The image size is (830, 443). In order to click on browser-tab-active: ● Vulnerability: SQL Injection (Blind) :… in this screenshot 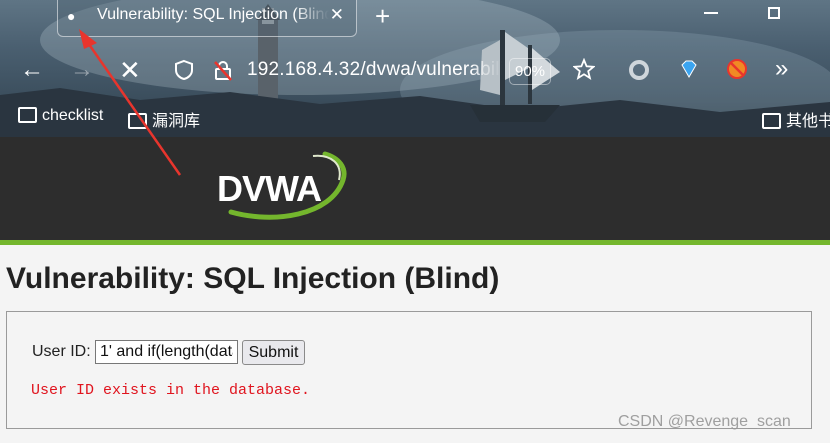, I will do `click(207, 18)`.